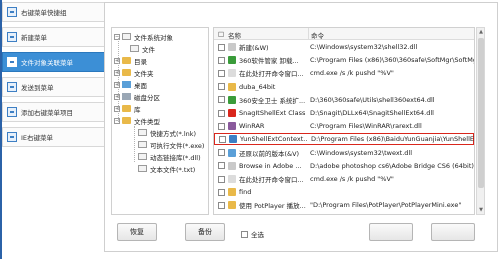  What do you see at coordinates (53, 37) in the screenshot?
I see `sidebar-item-1: 新建菜单` at bounding box center [53, 37].